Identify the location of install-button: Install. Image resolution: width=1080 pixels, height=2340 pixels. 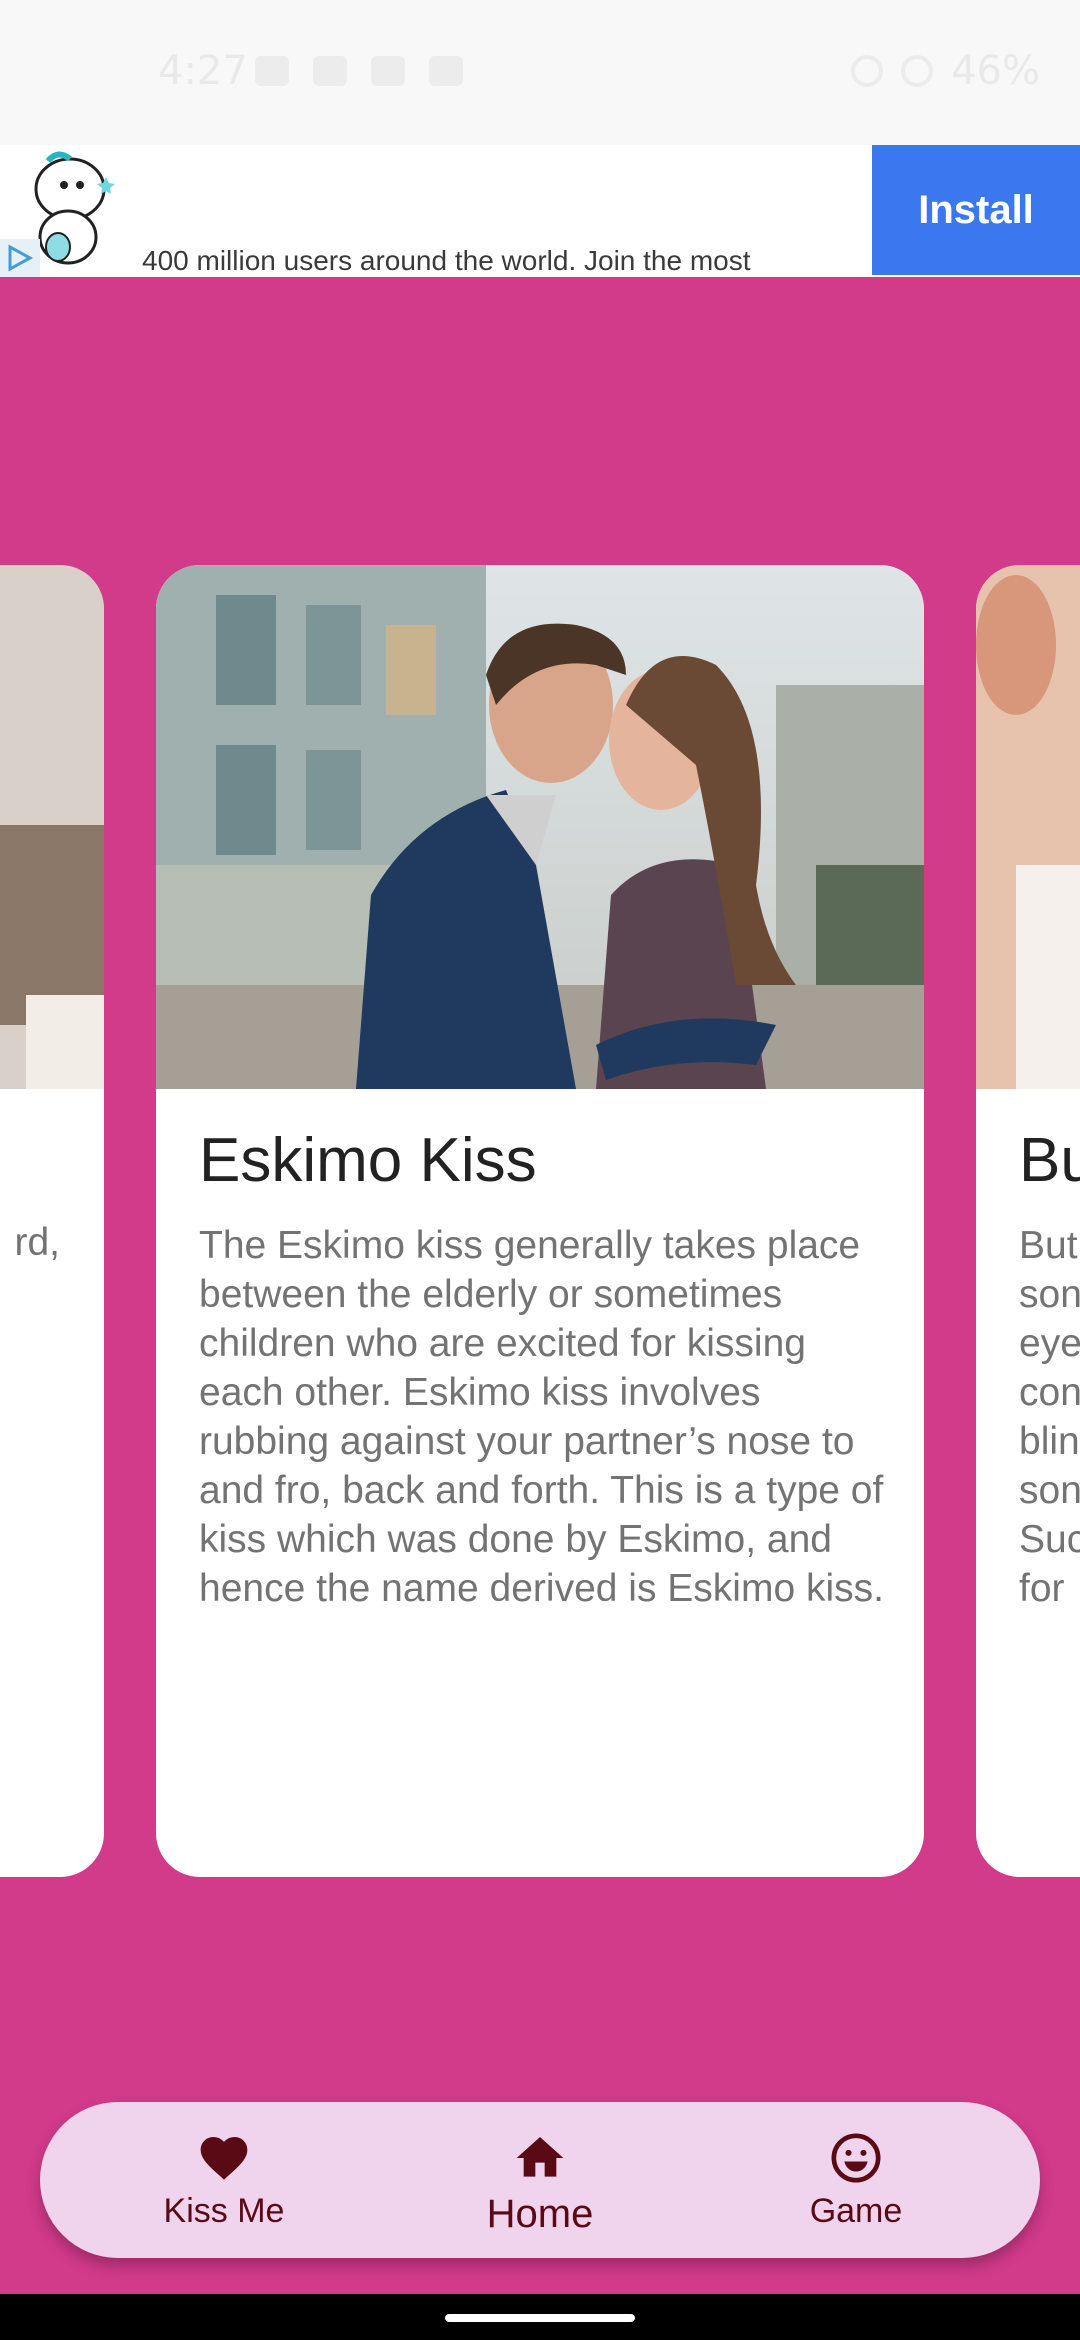
(976, 210).